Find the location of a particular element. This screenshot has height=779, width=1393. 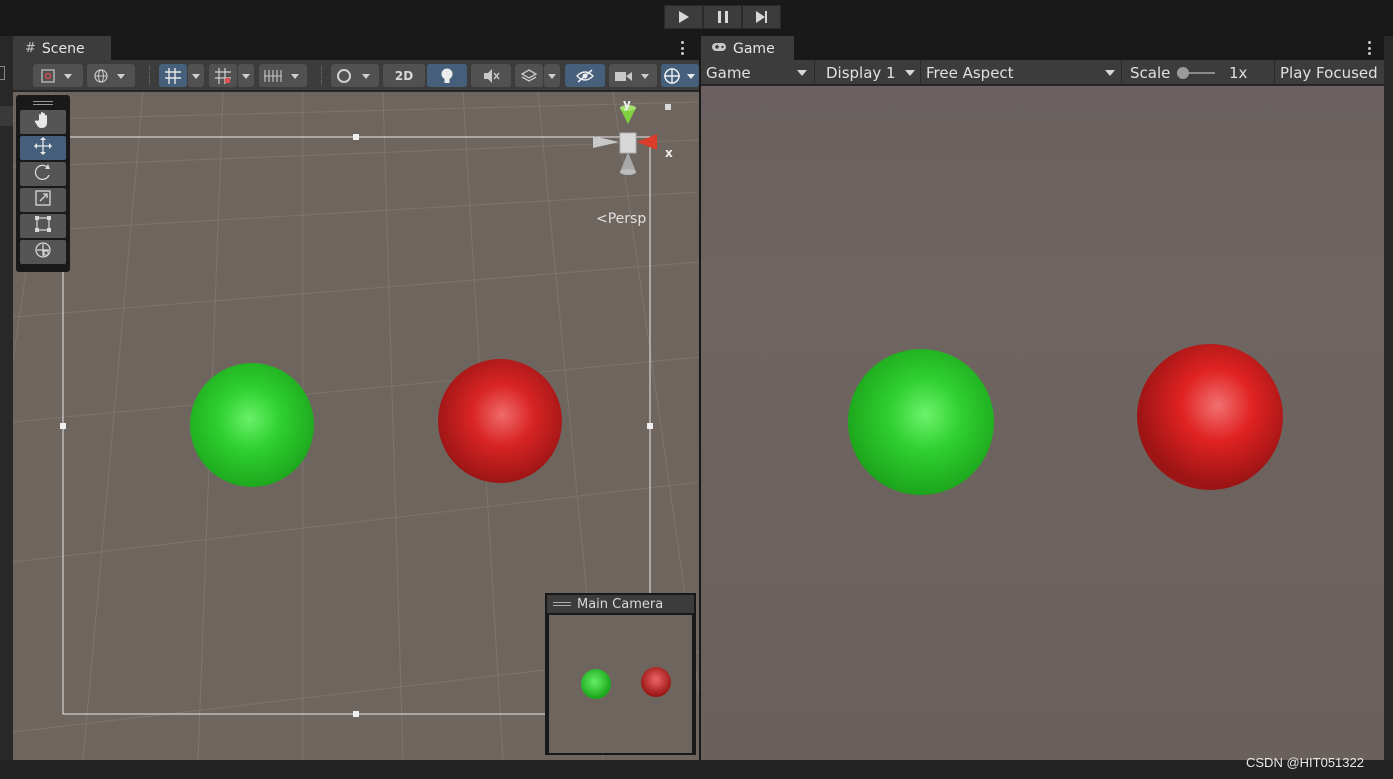

pause-button is located at coordinates (722, 17).